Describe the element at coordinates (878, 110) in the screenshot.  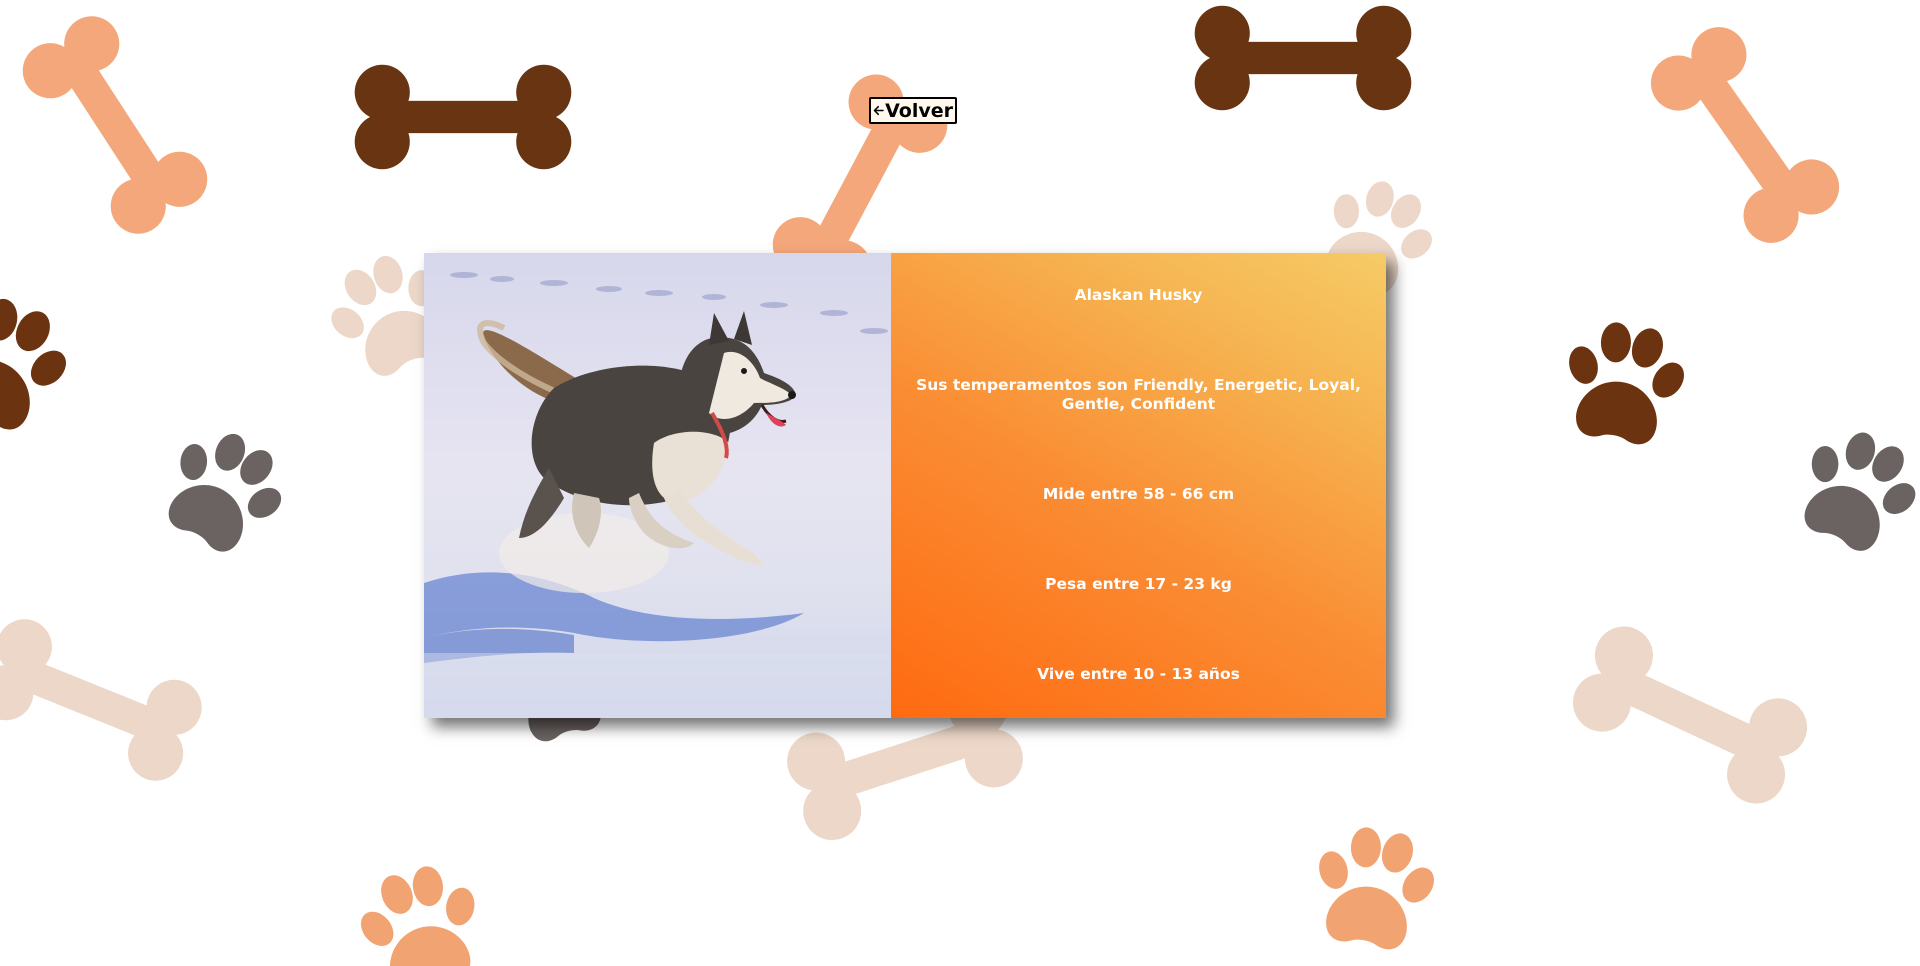
I see `arrow-left-icon` at that location.